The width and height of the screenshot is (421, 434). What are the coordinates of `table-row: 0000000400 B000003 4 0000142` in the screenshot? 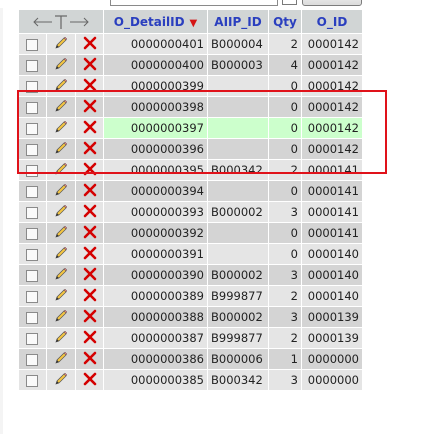 It's located at (190, 65).